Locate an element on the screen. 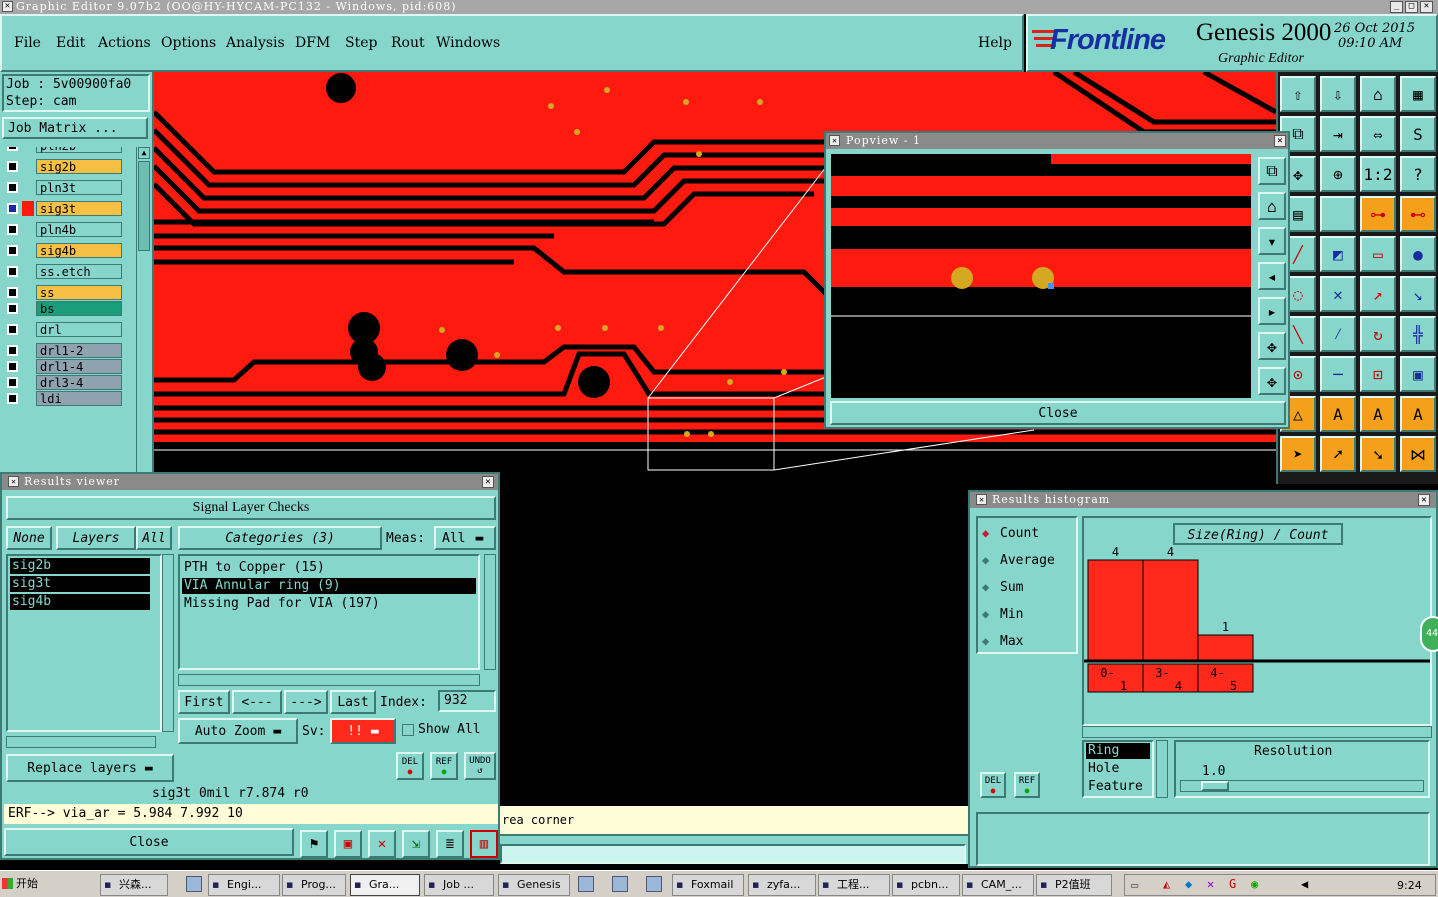 The image size is (1438, 897). del-button: DEL ● is located at coordinates (410, 766).